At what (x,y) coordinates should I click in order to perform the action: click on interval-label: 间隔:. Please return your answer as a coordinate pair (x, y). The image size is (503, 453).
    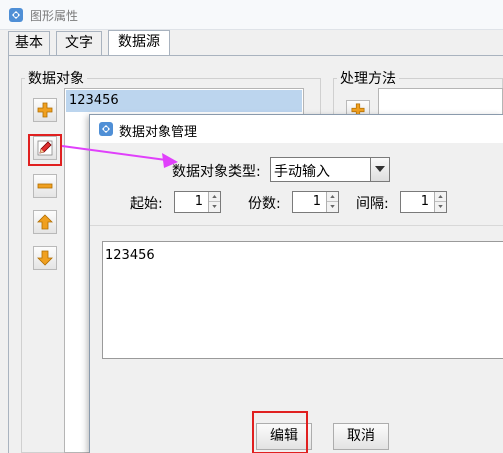
    Looking at the image, I should click on (372, 204).